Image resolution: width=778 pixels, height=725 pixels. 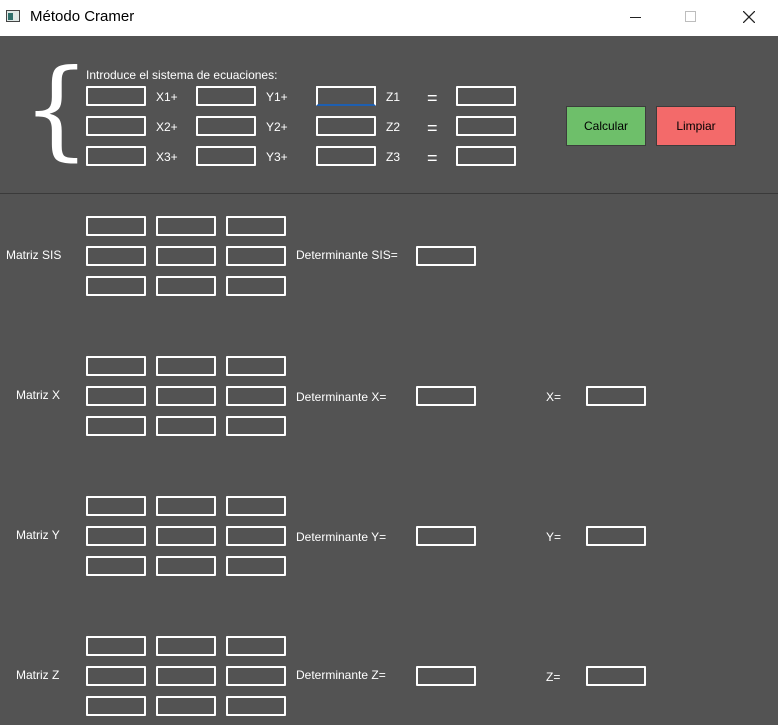 I want to click on determinante-z-label: Determinante Z=, so click(x=341, y=675).